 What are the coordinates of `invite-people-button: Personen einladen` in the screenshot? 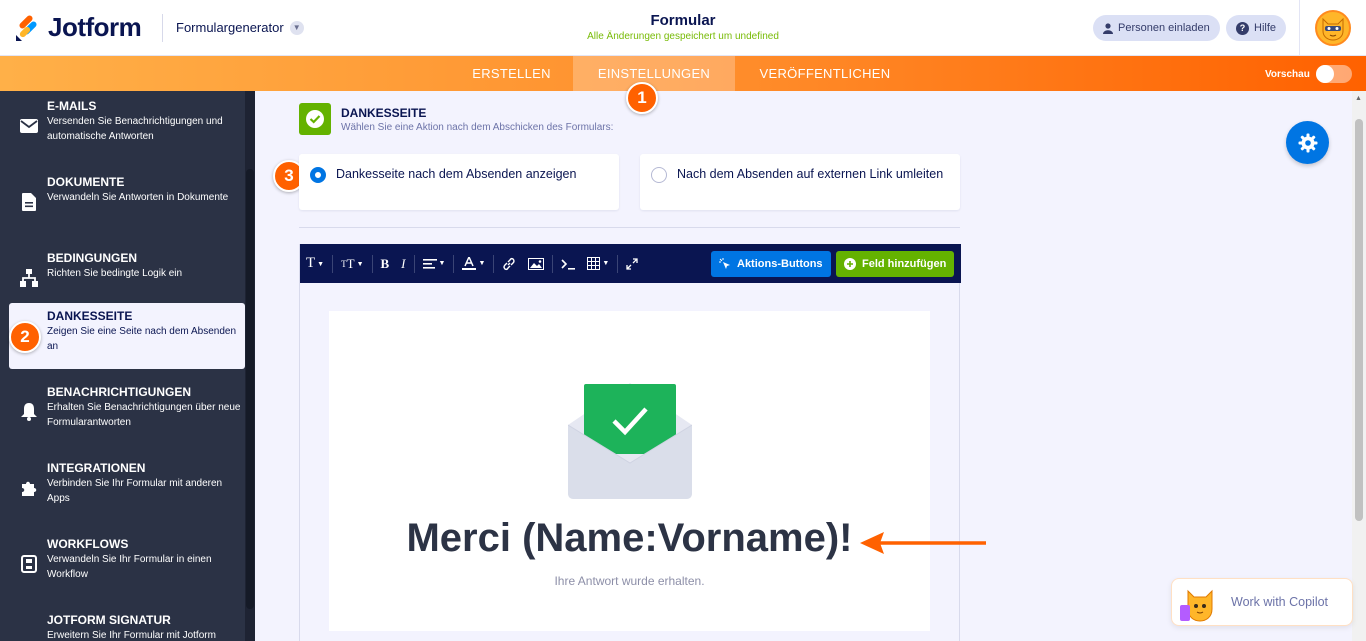 It's located at (1156, 28).